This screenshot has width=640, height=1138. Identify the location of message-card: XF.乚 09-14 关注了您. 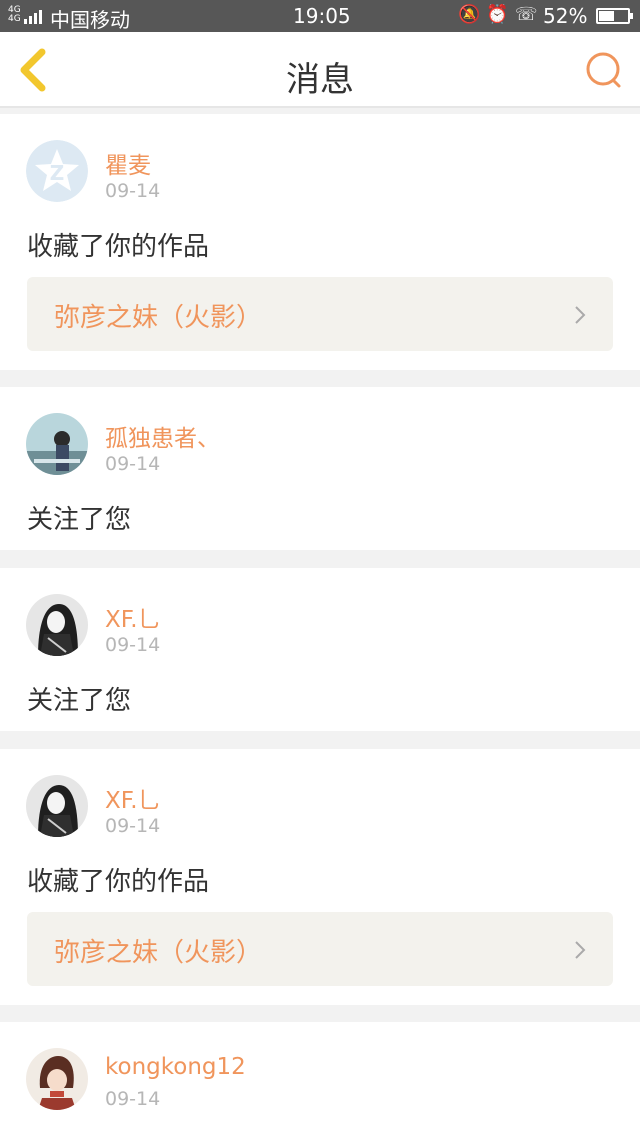
(320, 649).